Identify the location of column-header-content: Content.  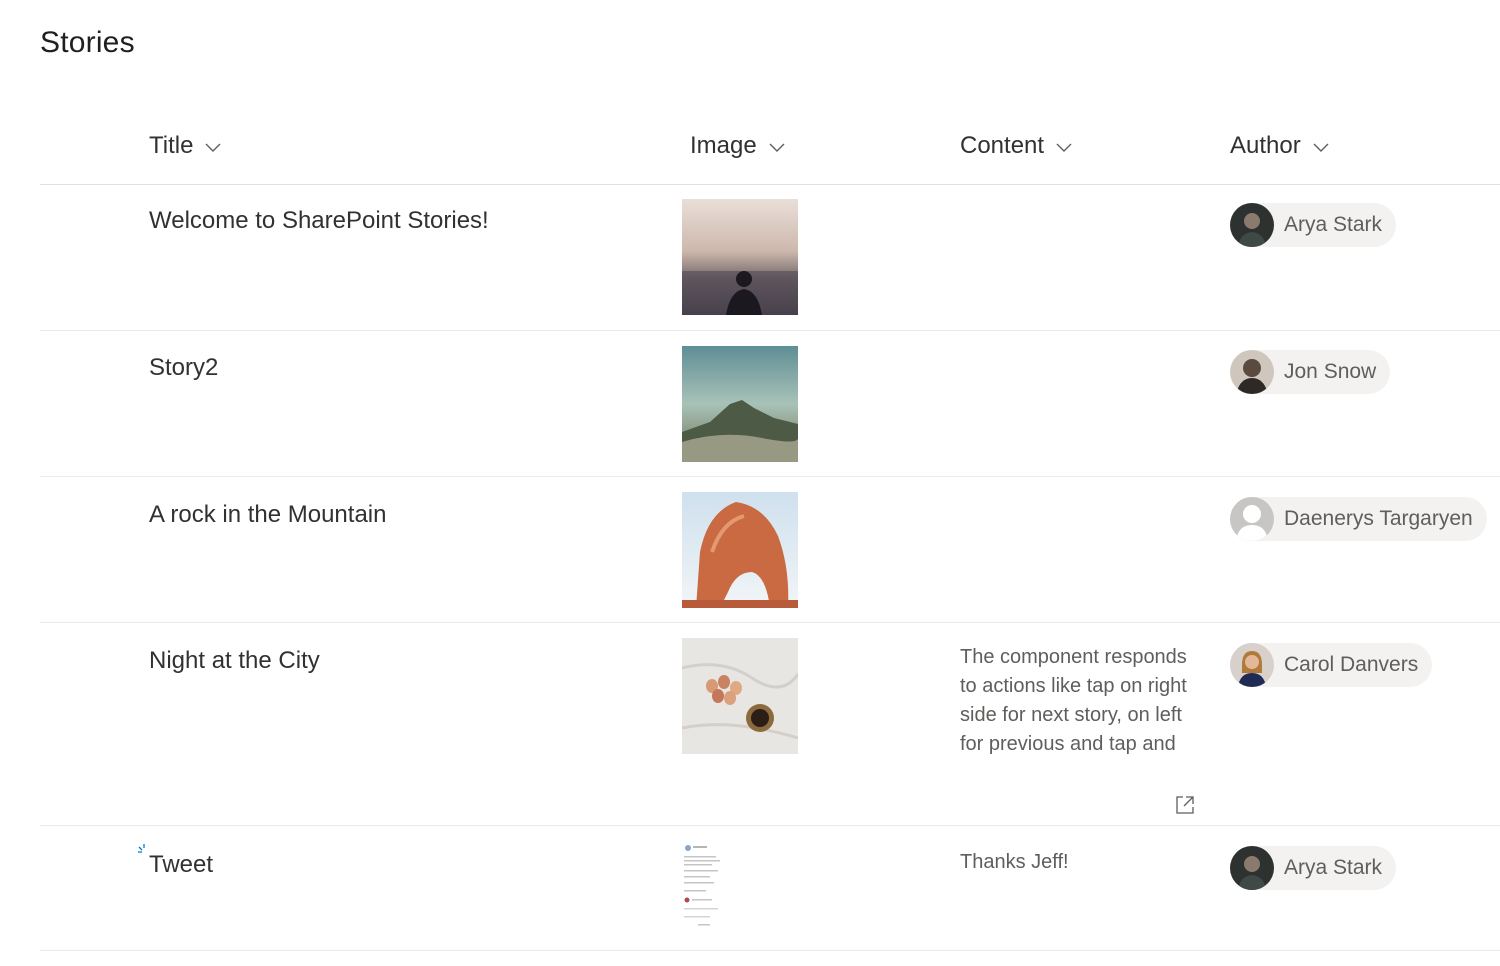
(1017, 146).